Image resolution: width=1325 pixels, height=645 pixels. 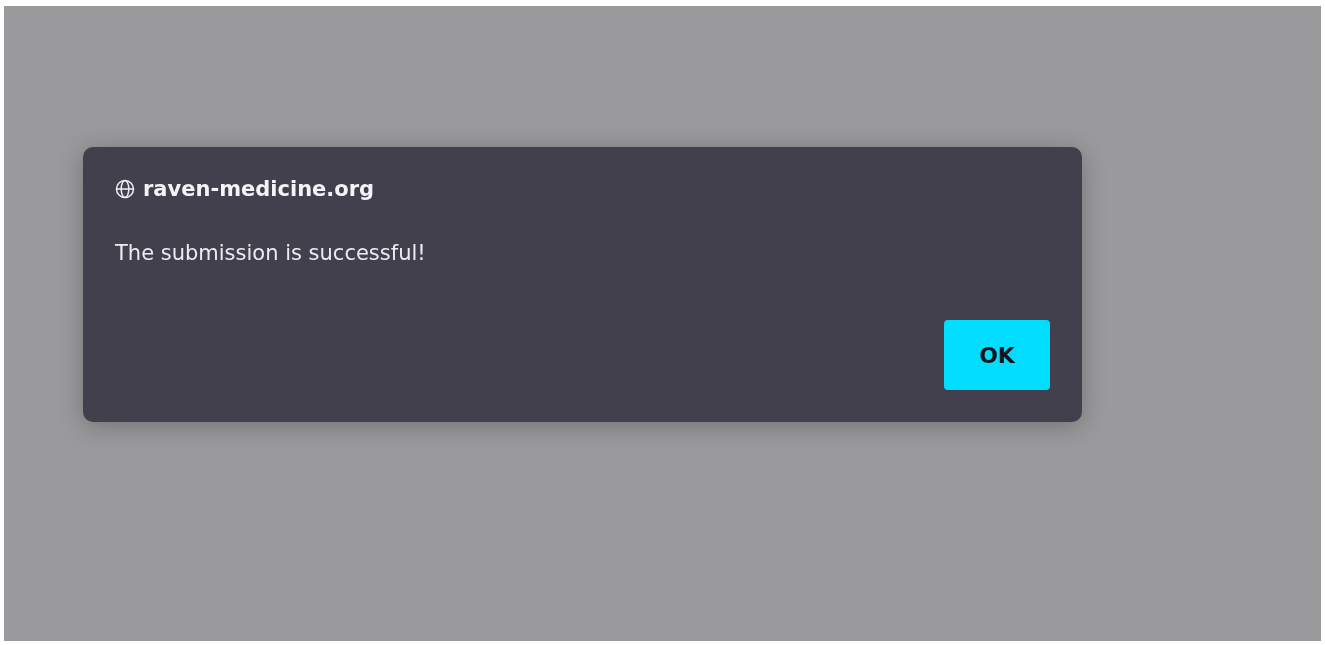 I want to click on globe-icon, so click(x=125, y=189).